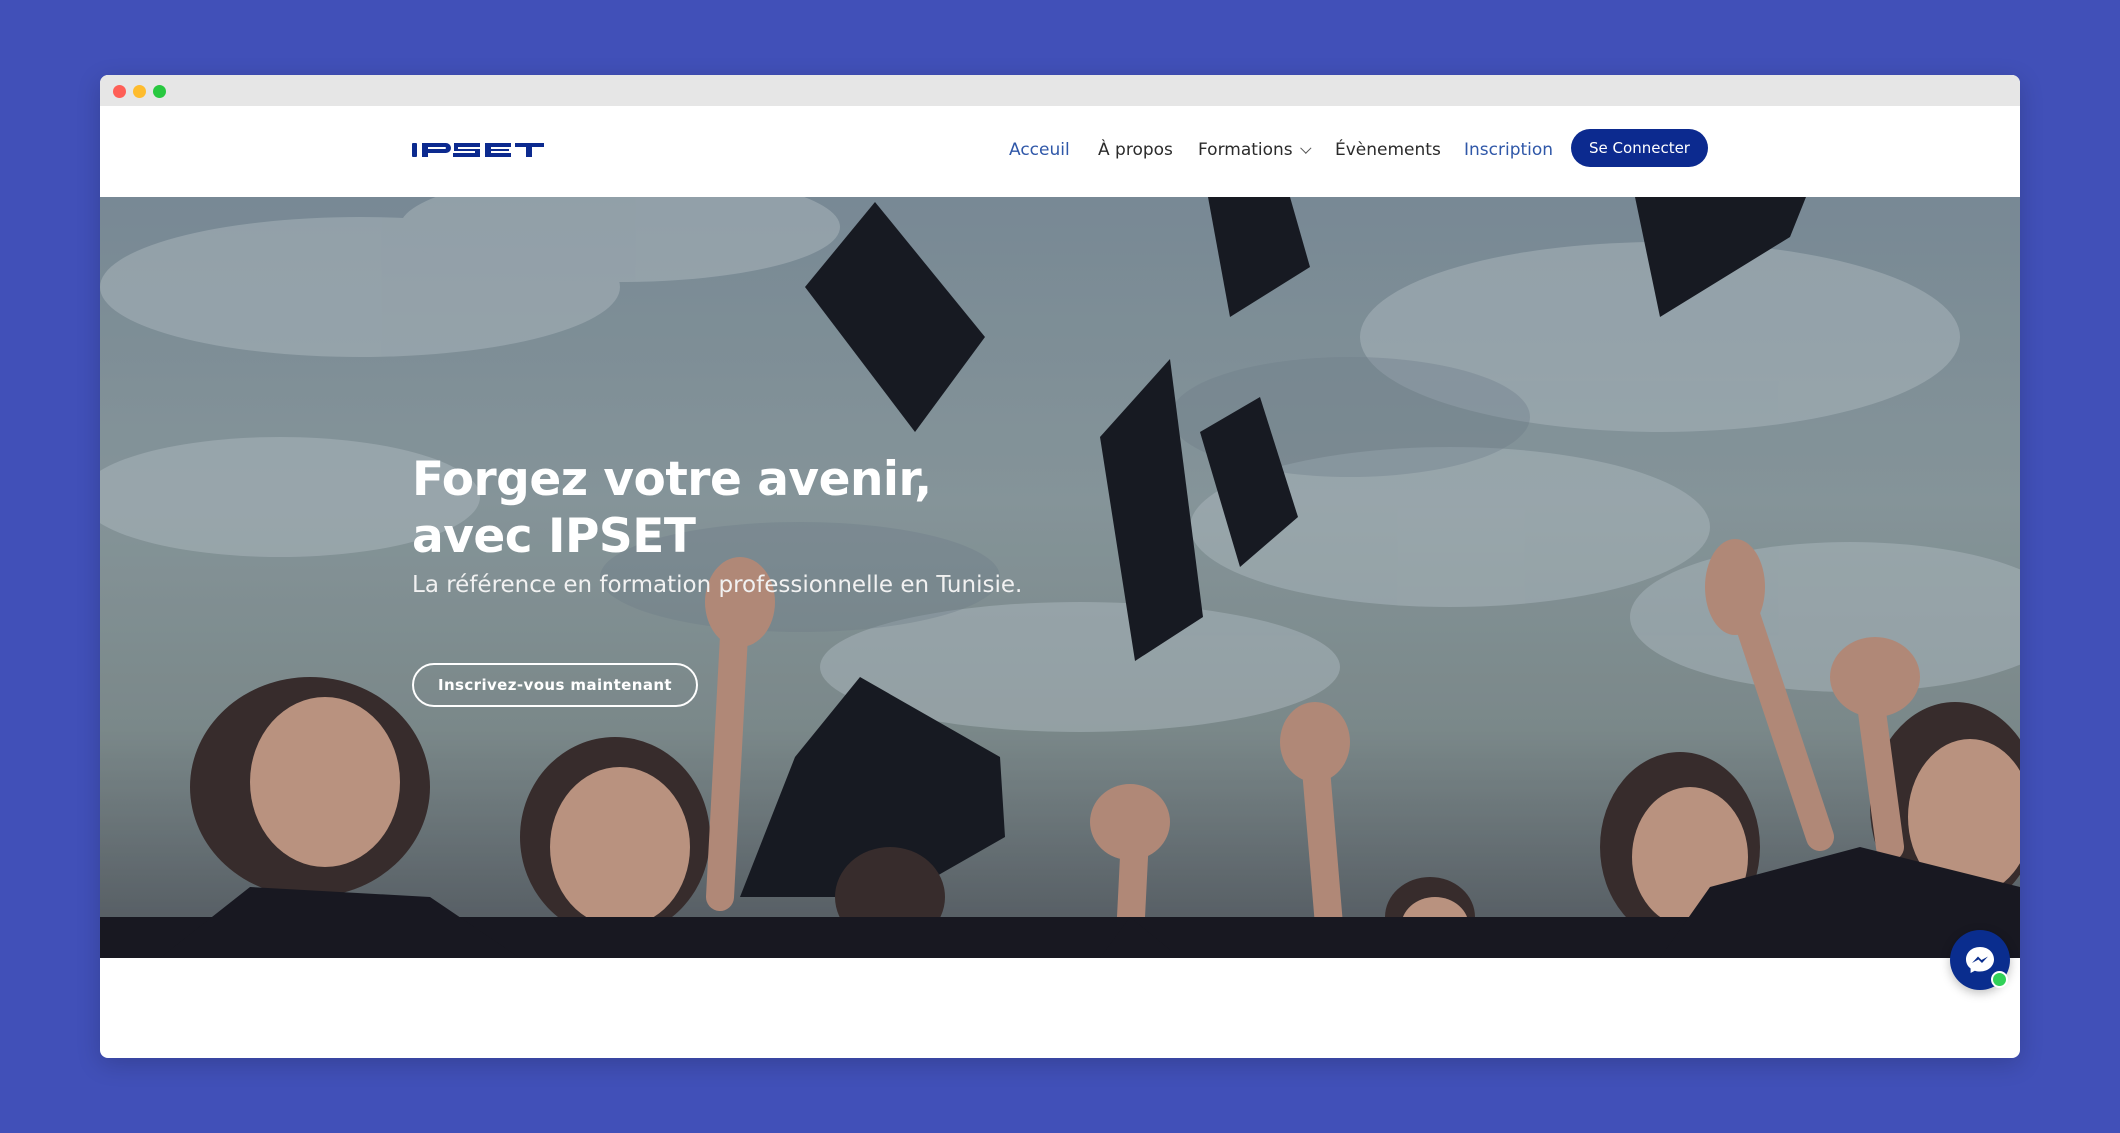  I want to click on chevron-down-icon, so click(1305, 148).